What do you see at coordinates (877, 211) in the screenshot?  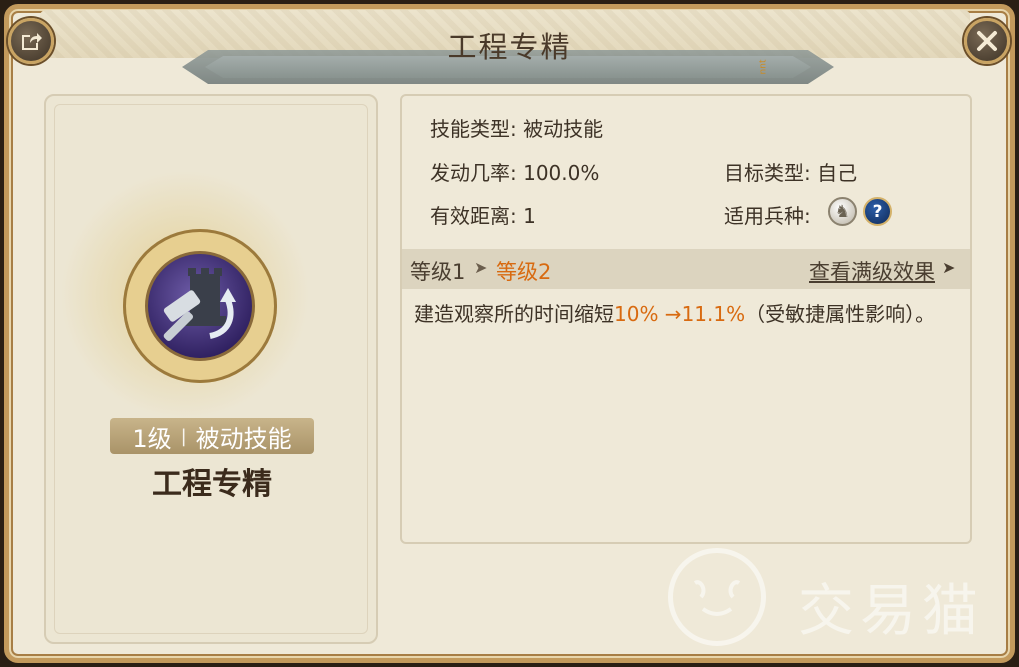 I see `question-icon: ?` at bounding box center [877, 211].